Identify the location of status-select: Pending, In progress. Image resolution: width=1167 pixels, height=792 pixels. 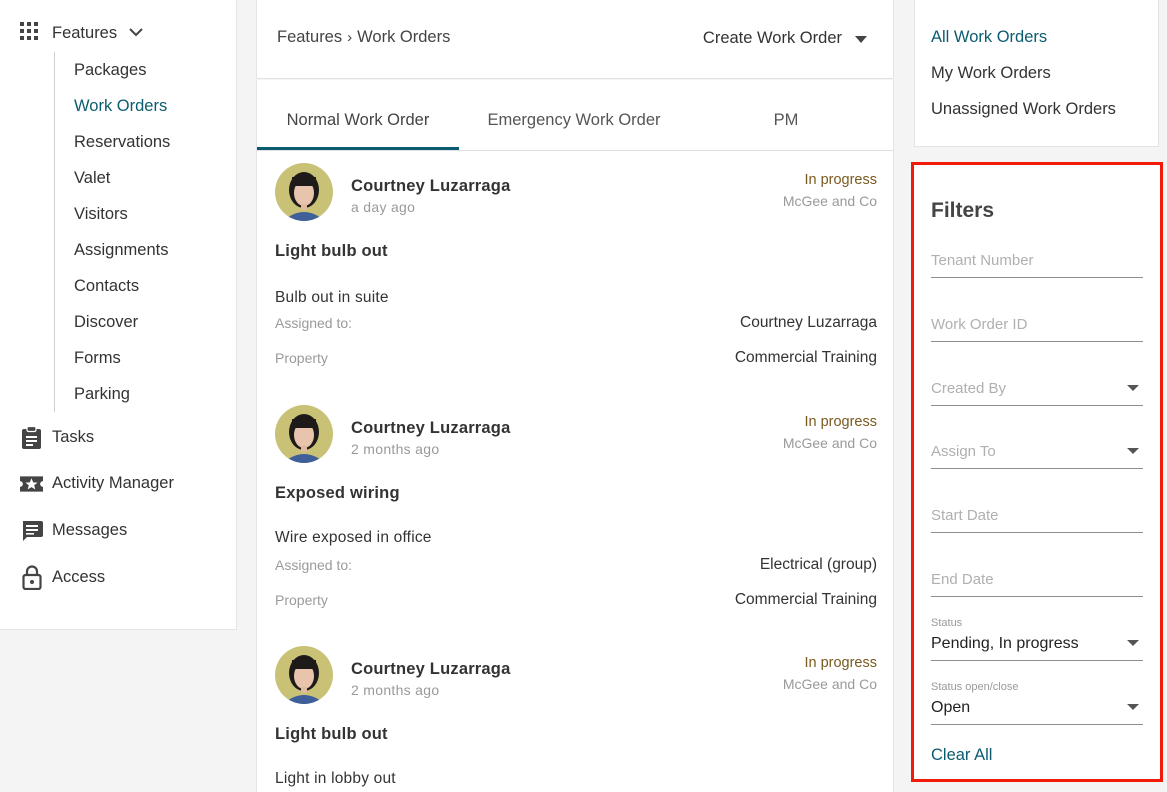
(1037, 645).